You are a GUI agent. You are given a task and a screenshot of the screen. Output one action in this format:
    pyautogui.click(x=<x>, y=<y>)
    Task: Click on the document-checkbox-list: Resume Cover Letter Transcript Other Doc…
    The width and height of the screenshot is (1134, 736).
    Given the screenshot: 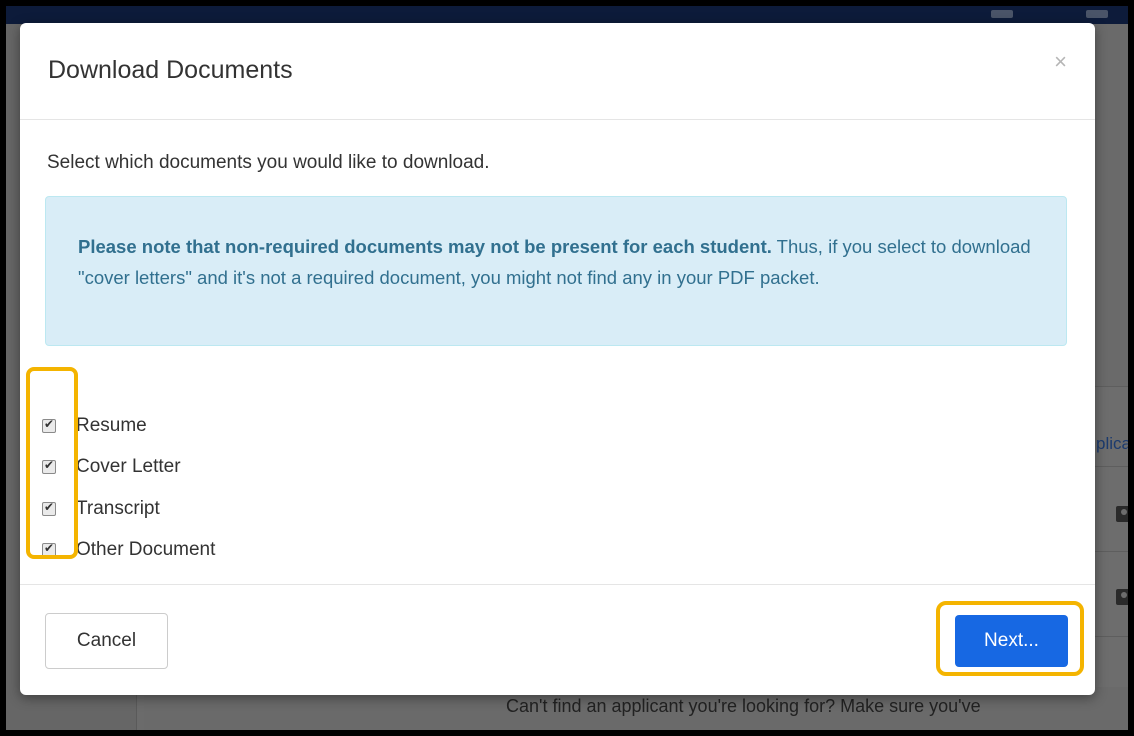 What is the action you would take?
    pyautogui.click(x=128, y=488)
    